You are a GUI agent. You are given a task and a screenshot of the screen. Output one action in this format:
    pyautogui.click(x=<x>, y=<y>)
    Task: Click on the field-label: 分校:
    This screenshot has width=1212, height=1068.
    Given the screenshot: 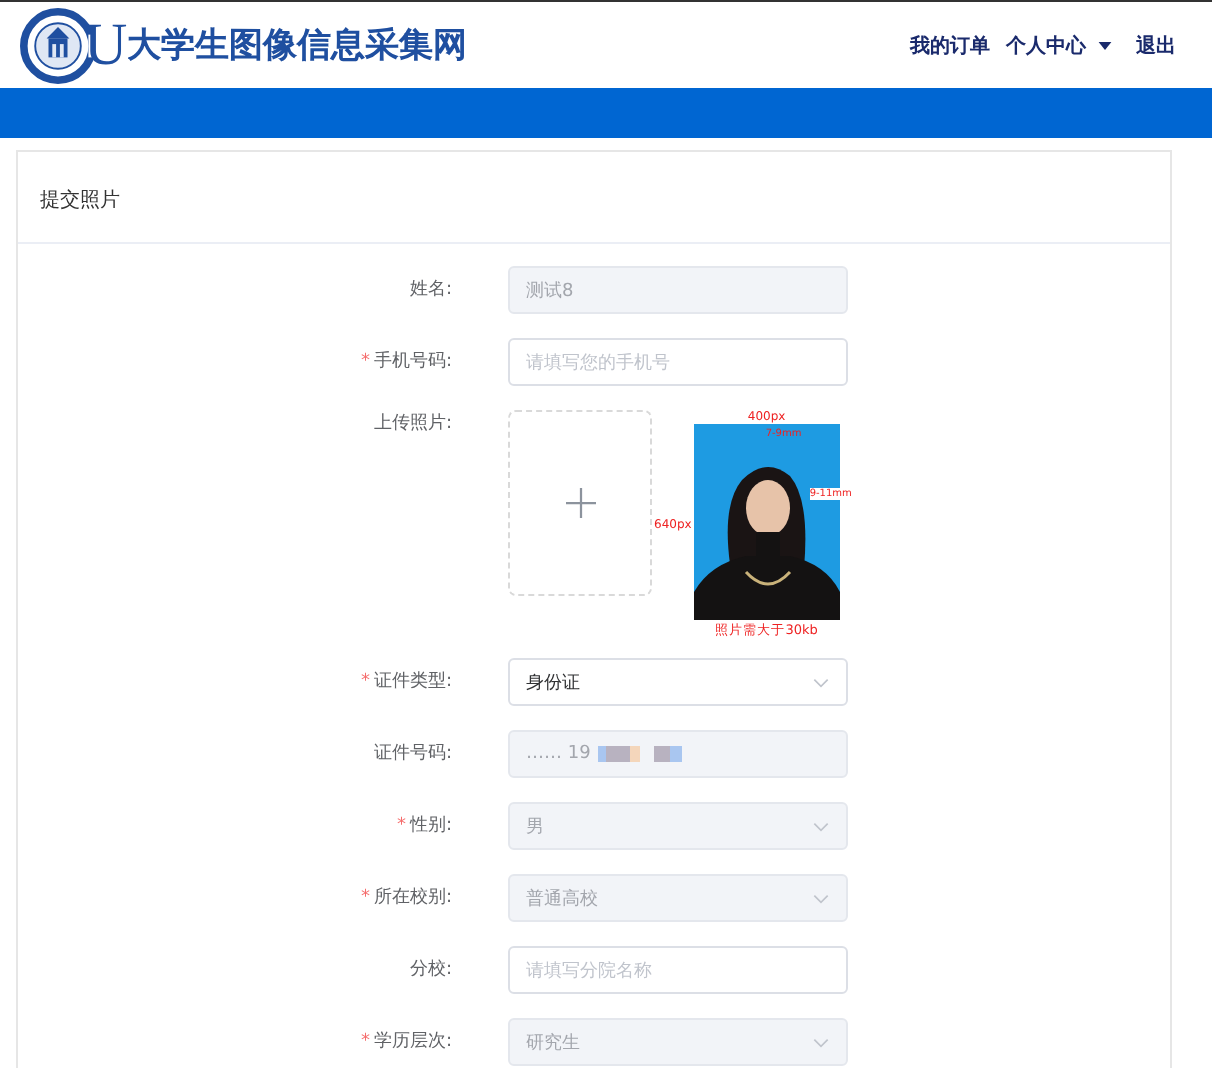 What is the action you would take?
    pyautogui.click(x=430, y=970)
    